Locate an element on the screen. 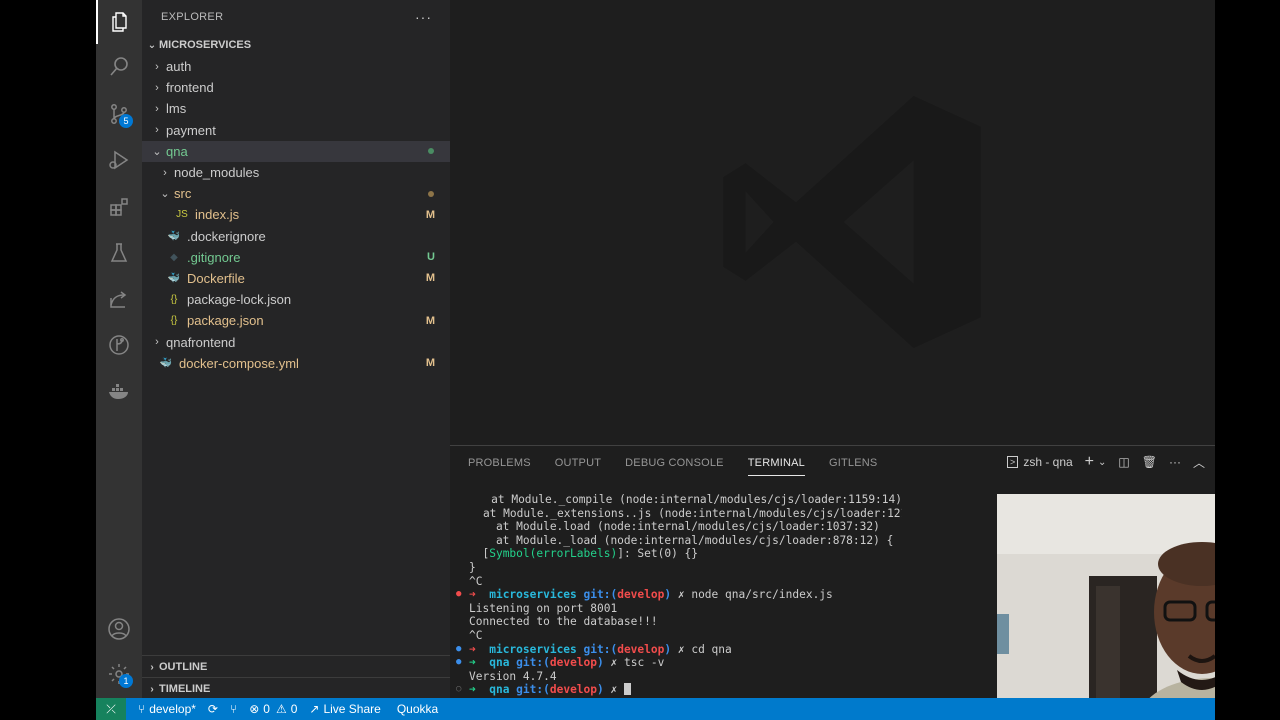 This screenshot has height=720, width=1280. remote-indicator-icon: ⤫ is located at coordinates (111, 709).